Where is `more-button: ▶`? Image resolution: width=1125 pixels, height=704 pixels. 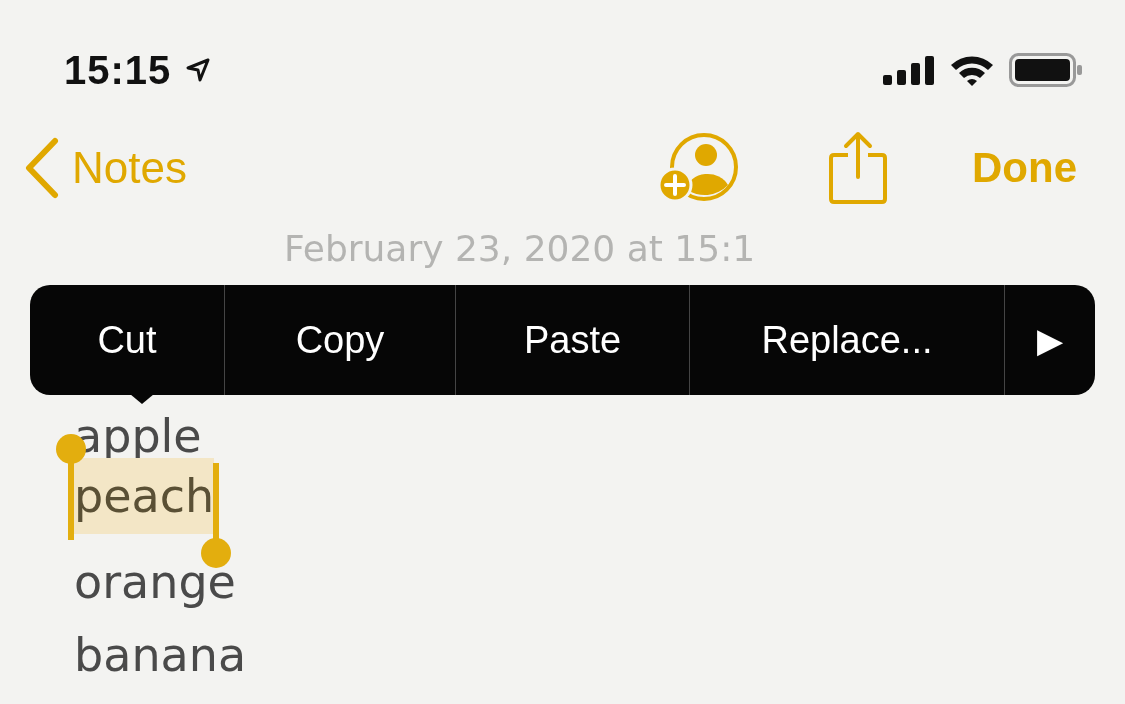
more-button: ▶ is located at coordinates (1049, 340).